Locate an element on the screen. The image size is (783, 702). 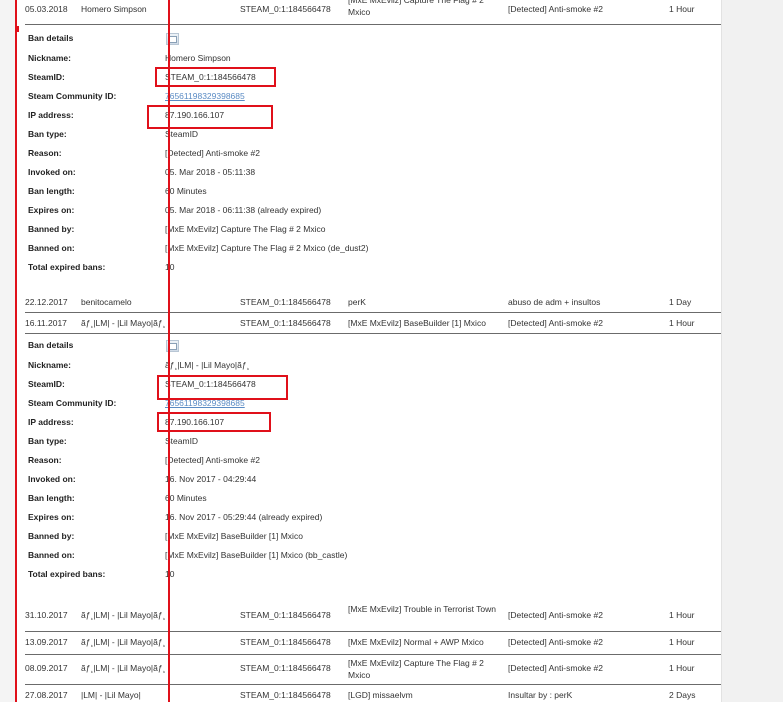
annotation-marker is located at coordinates (17, 29).